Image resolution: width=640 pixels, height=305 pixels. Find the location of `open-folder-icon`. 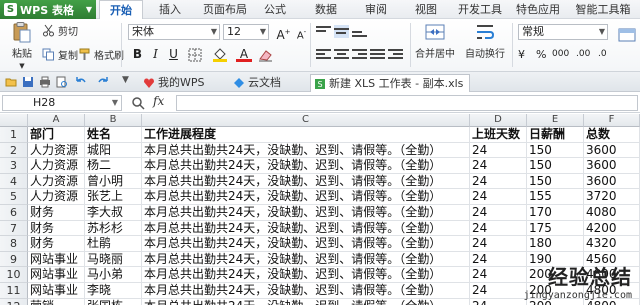

open-folder-icon is located at coordinates (11, 82).